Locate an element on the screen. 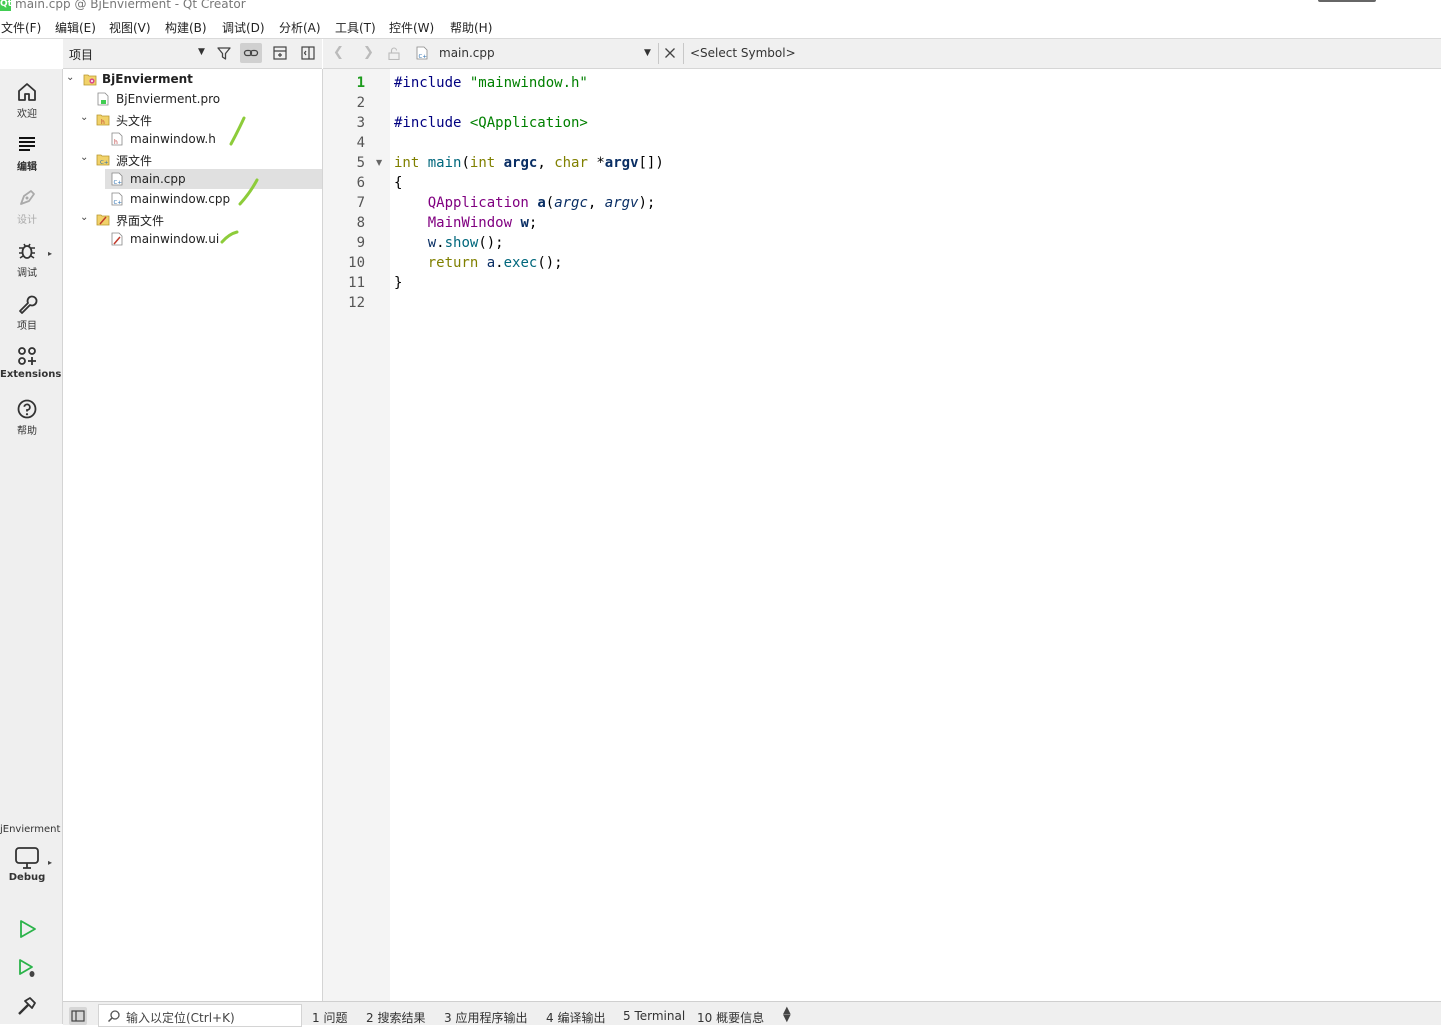 The image size is (1441, 1027). symbol-selector: <Select Symbol> is located at coordinates (743, 53).